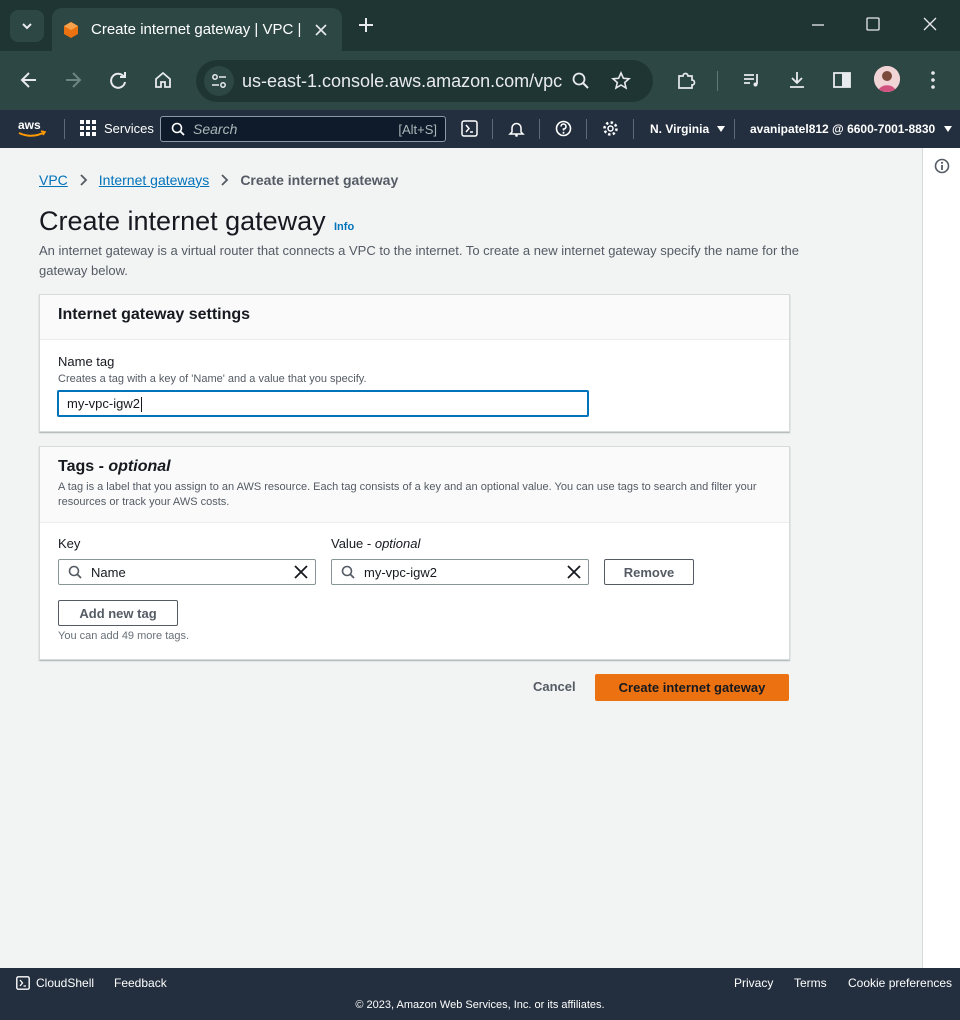 Image resolution: width=960 pixels, height=1020 pixels. I want to click on tag-value-label: Value - optional, so click(375, 543).